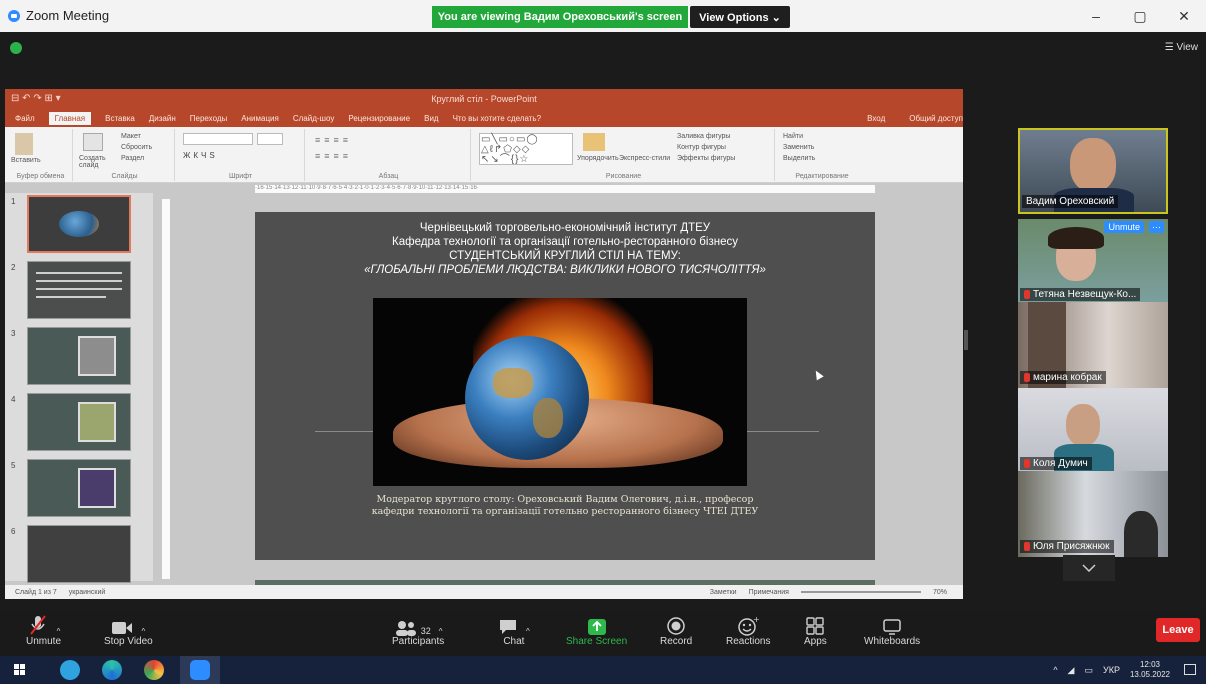 The width and height of the screenshot is (1206, 684). I want to click on arrange-icon, so click(594, 142).